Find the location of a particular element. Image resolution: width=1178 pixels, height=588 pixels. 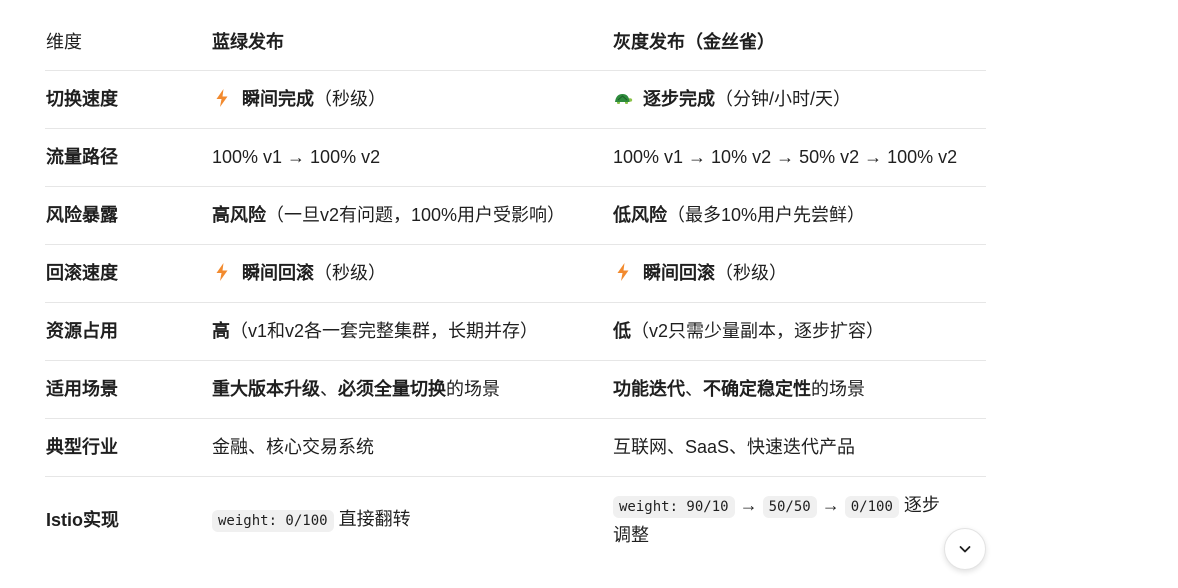

cell-blue-scenario: 重大版本升级、必须全量切换的场景 is located at coordinates (411, 389).